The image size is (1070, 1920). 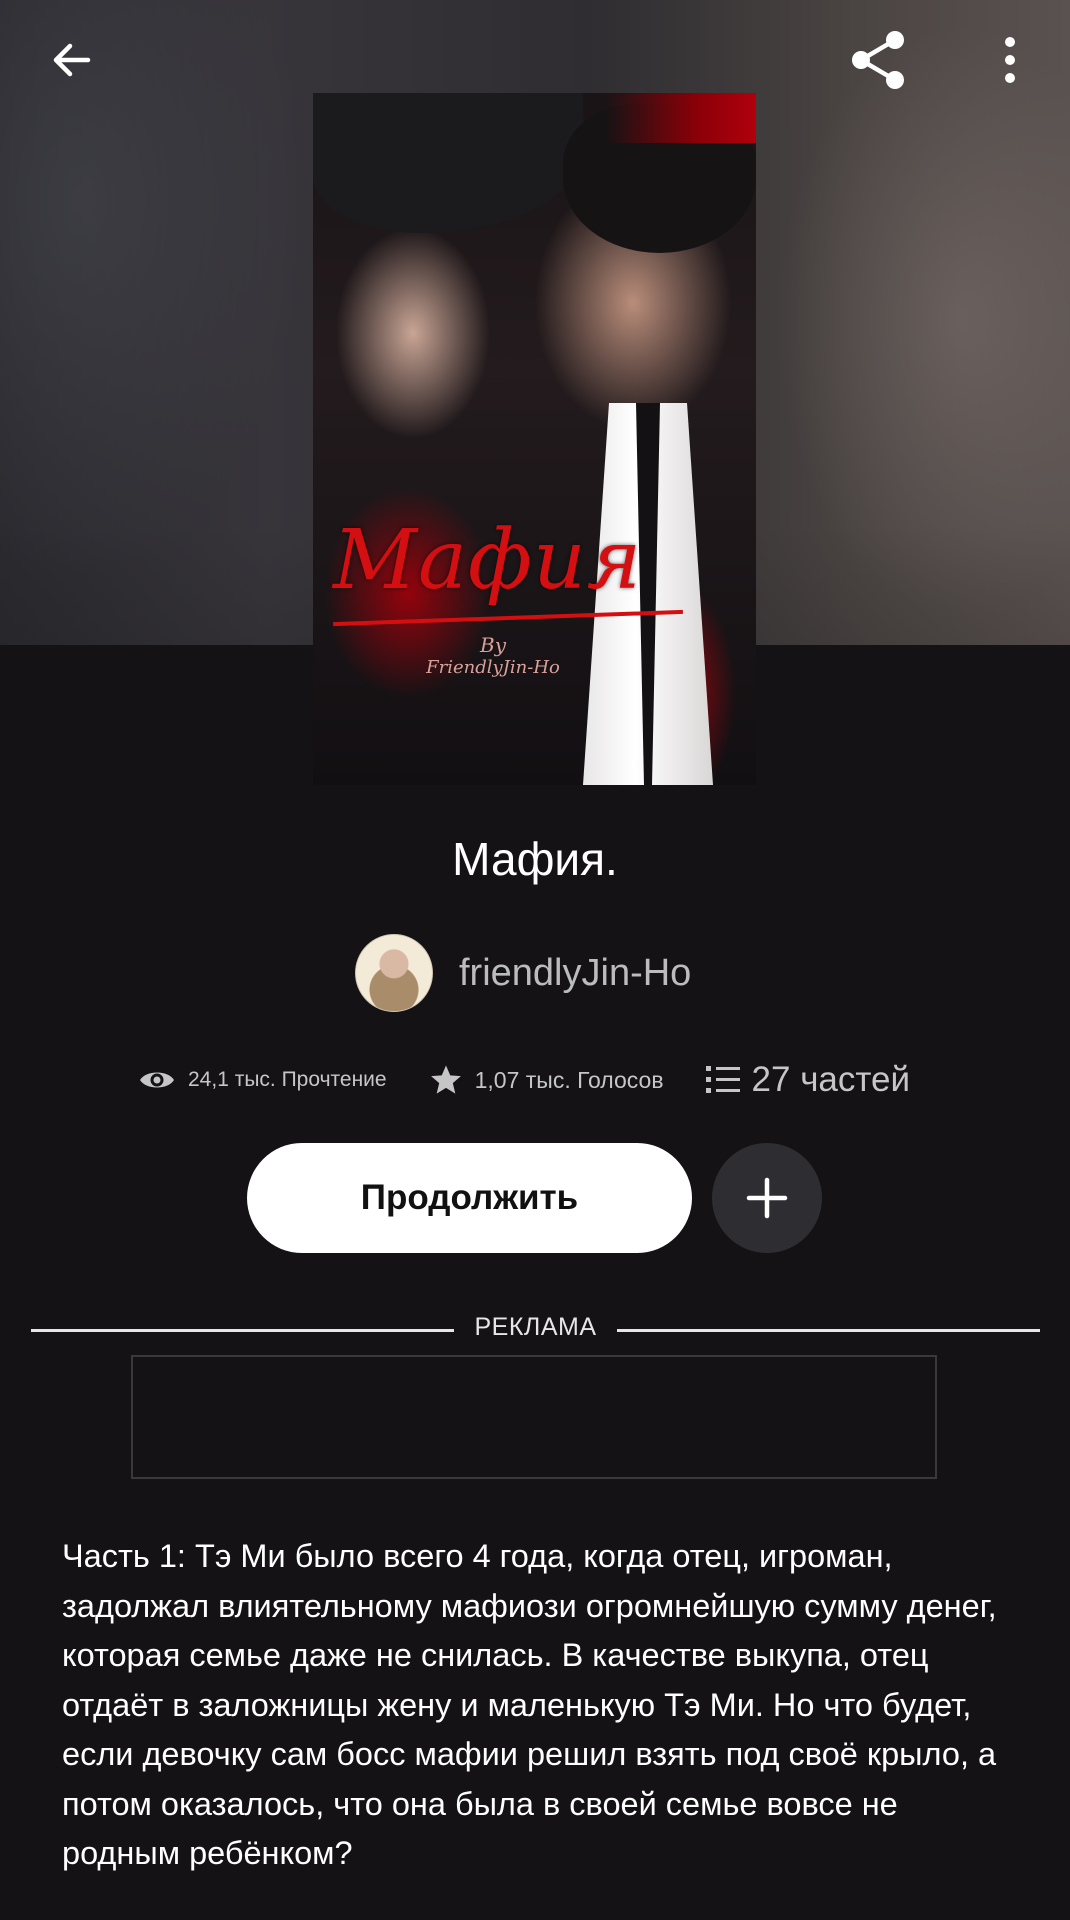 I want to click on story-cover: Мафия By FriendlyJin-Ho, so click(x=534, y=439).